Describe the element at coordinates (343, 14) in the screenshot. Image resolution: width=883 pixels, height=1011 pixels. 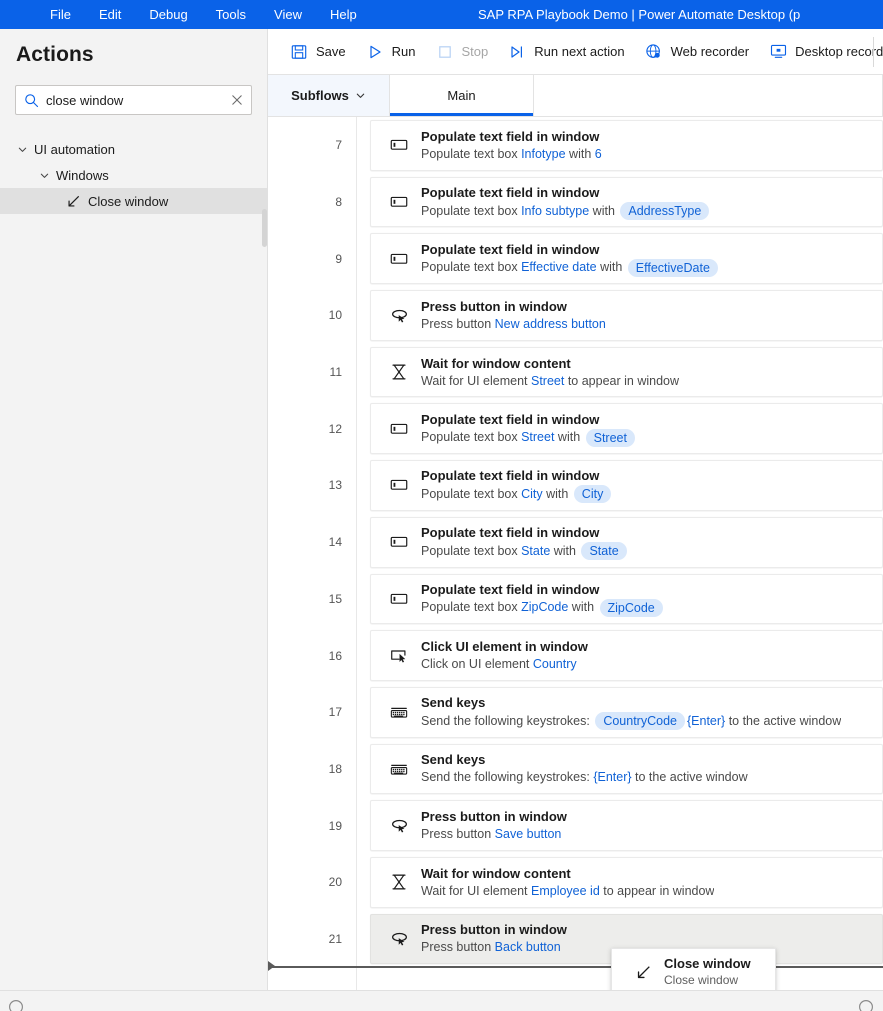
I see `menu-help: Help` at that location.